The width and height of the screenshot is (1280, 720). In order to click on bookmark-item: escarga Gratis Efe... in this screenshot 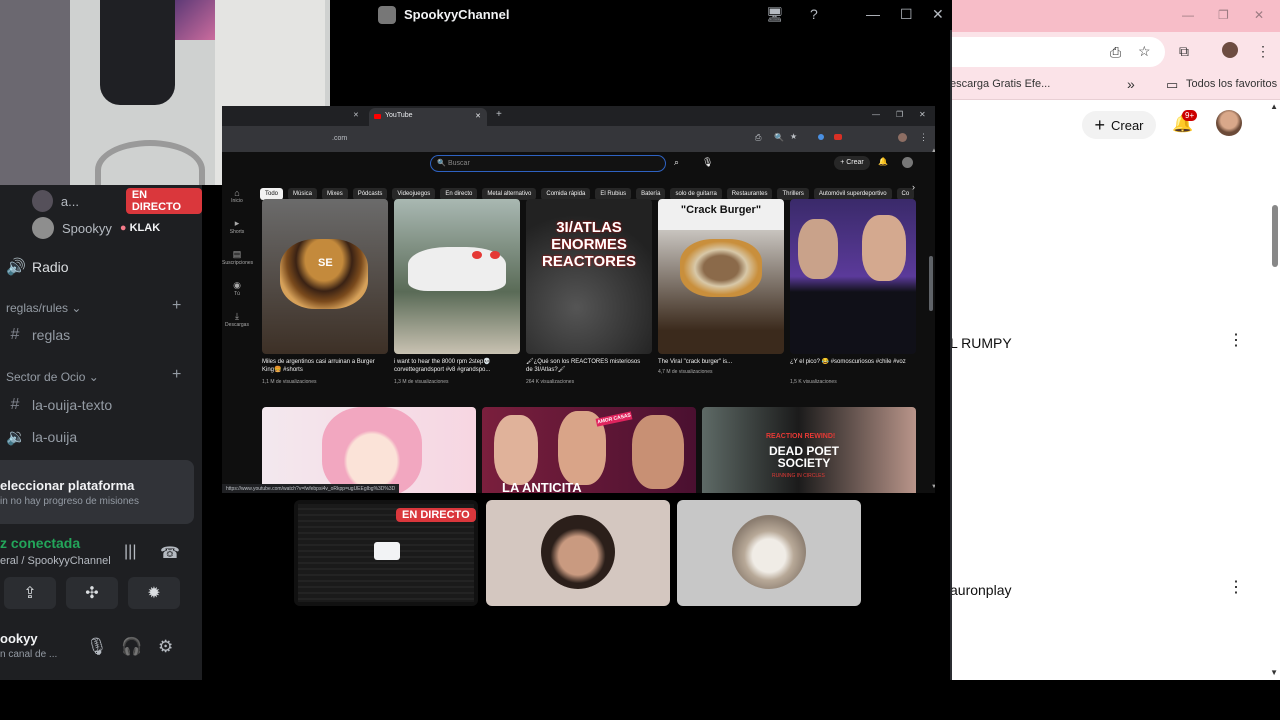, I will do `click(1000, 84)`.